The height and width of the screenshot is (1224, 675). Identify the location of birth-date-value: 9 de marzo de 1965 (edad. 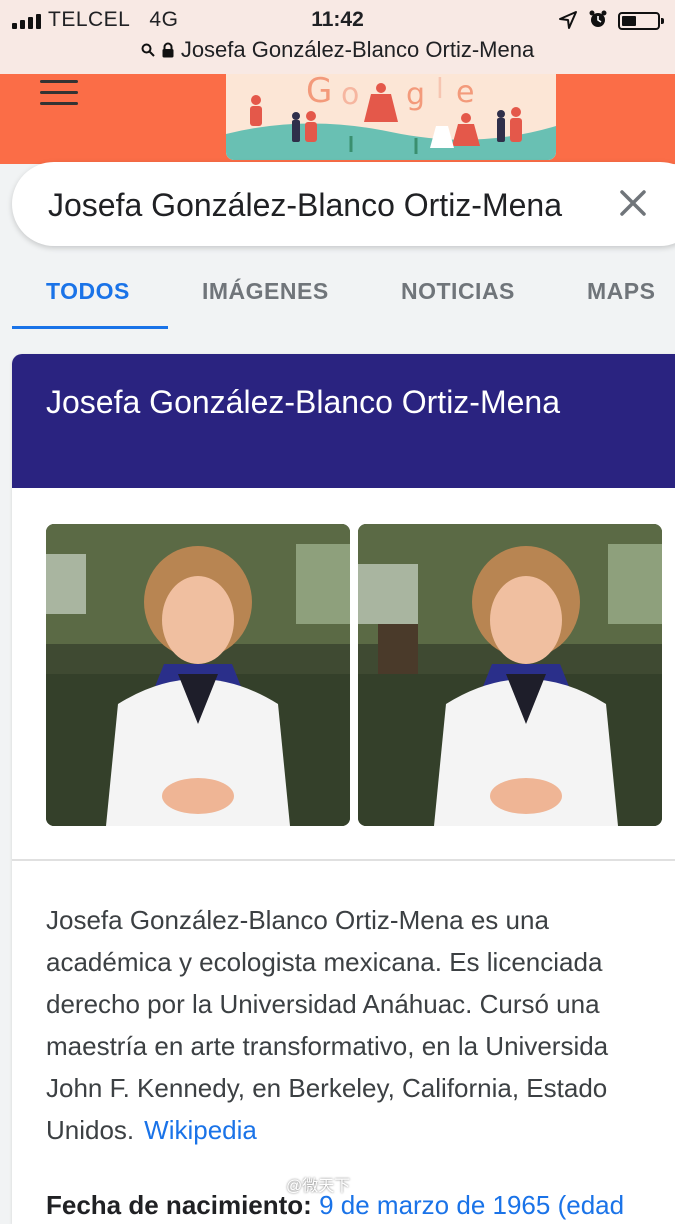
(471, 1205).